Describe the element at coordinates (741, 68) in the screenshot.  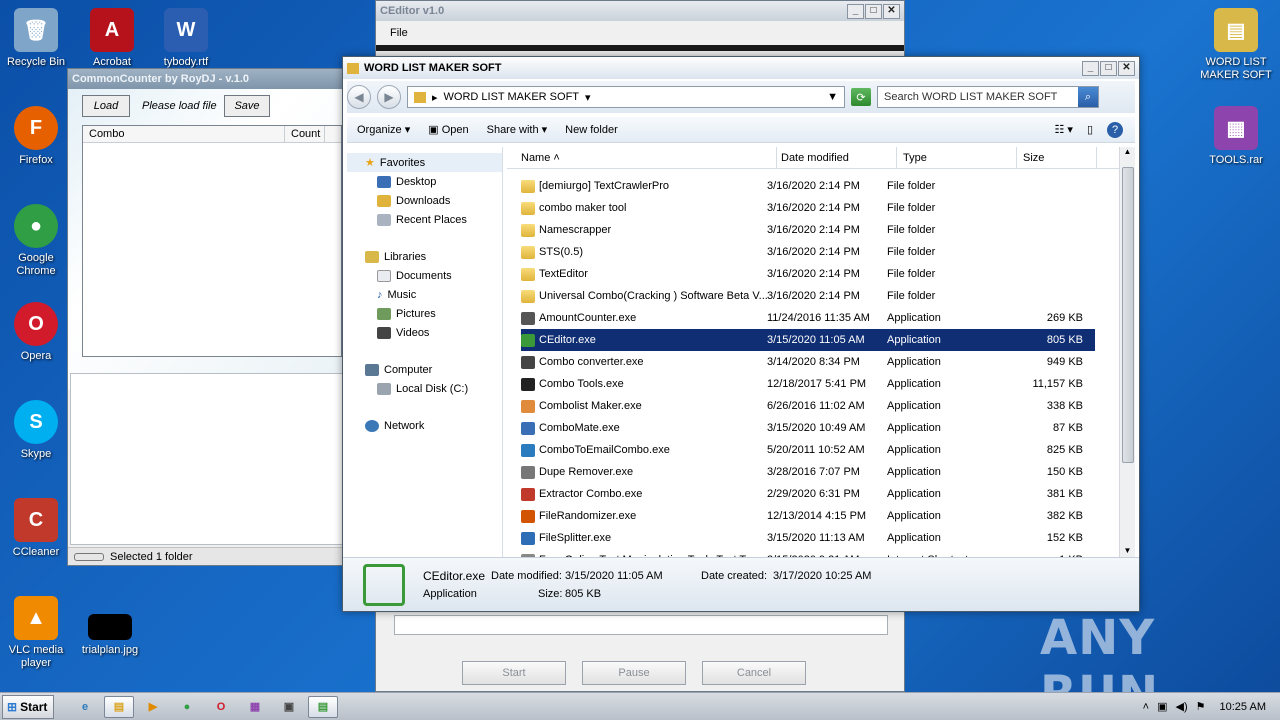
I see `explorer-titlebar: WORD LIST MAKER SOFT _ □ ✕` at that location.